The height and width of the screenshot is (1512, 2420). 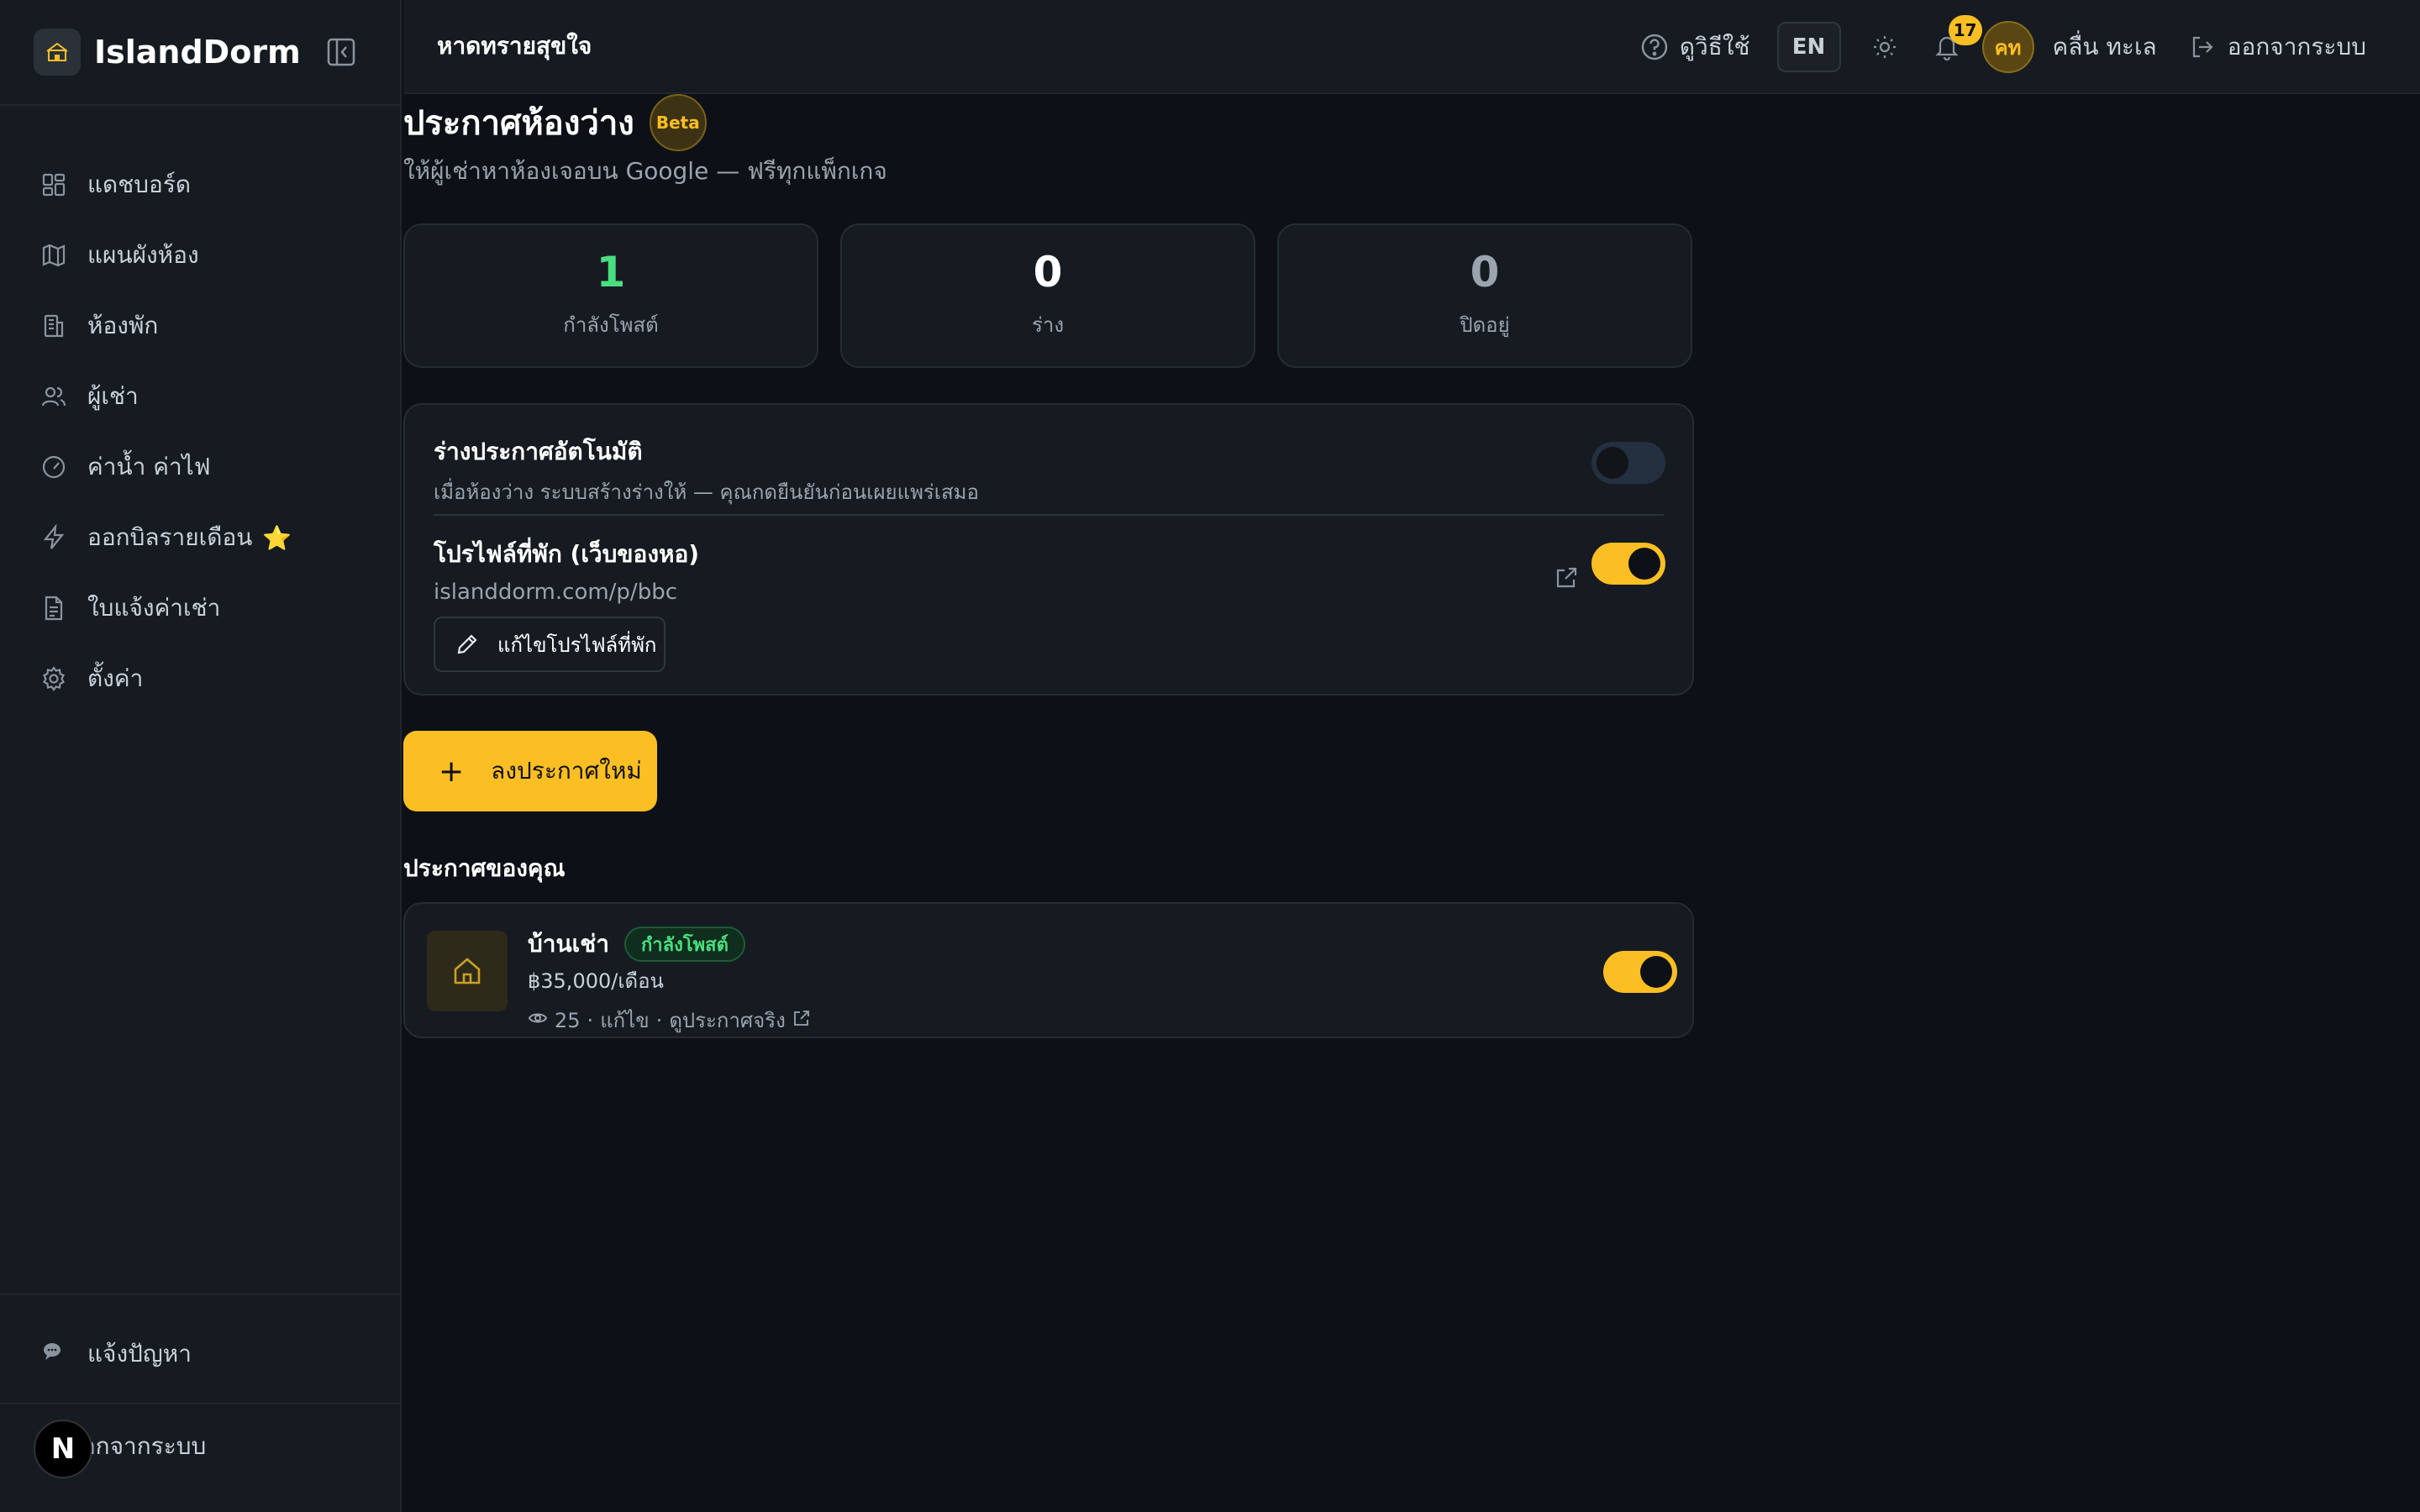 I want to click on stats-row: 1 กำลังโพสต์ 0 ร่าง 0 ปิดอยู่, so click(x=1048, y=295).